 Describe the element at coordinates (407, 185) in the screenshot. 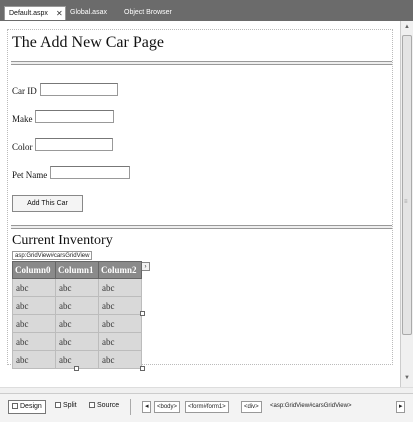

I see `scrollbar-thumb` at that location.